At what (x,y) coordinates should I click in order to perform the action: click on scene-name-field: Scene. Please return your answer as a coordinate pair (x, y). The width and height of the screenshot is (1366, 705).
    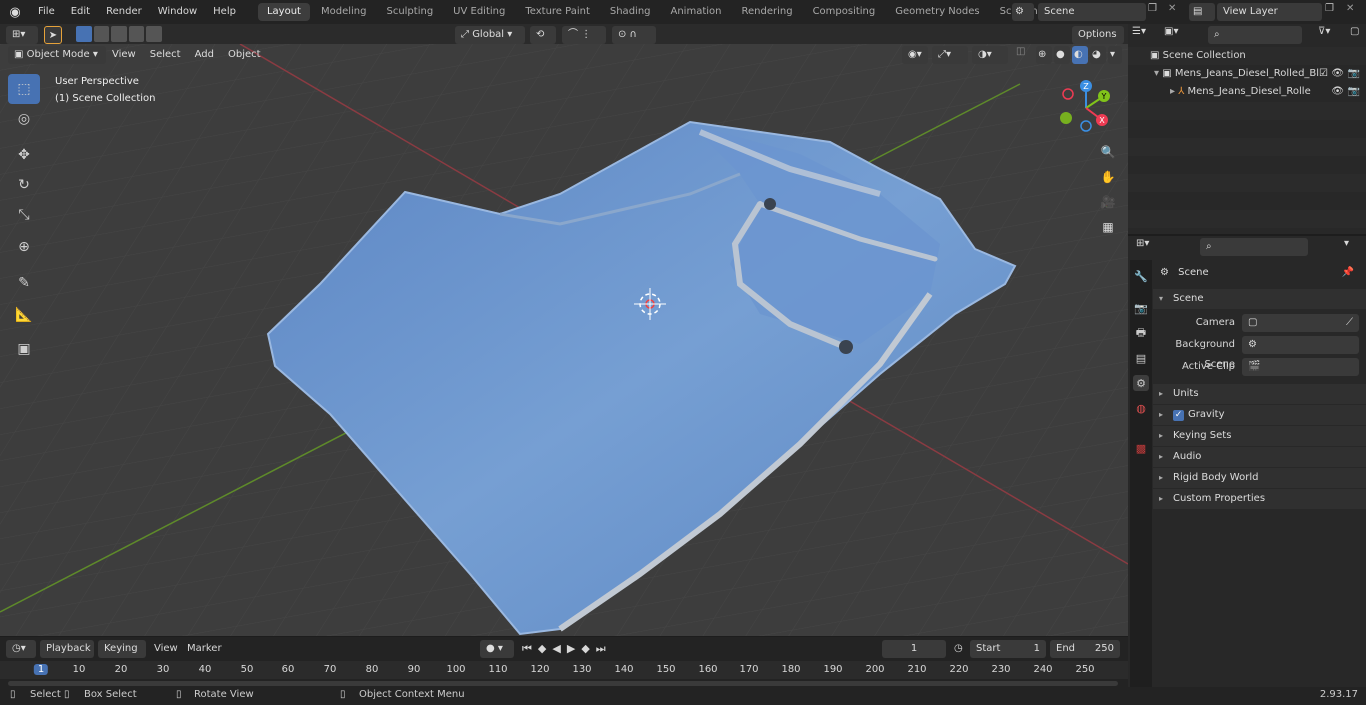
    Looking at the image, I should click on (1092, 12).